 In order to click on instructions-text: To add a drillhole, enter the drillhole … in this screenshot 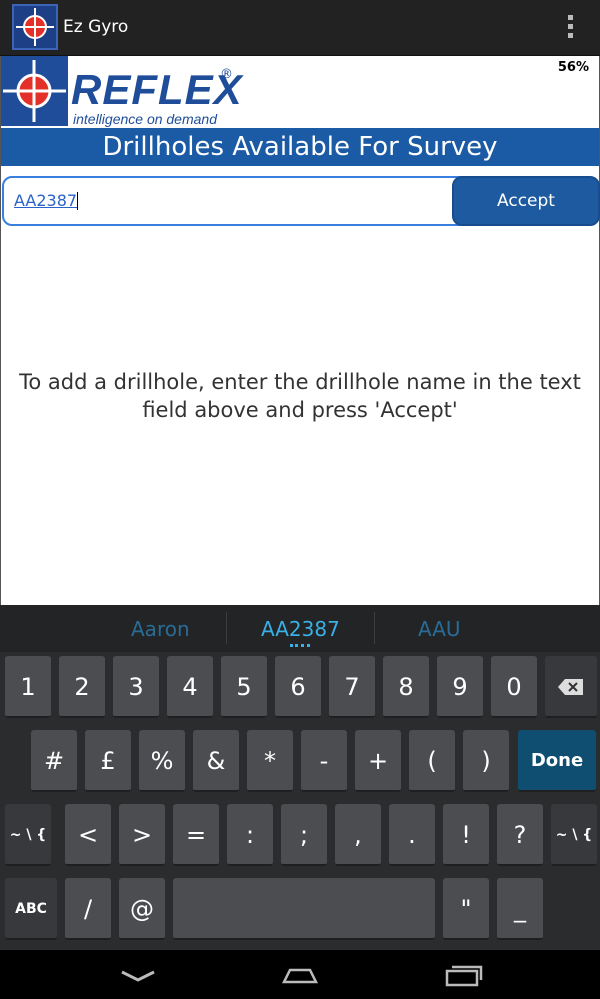, I will do `click(300, 396)`.